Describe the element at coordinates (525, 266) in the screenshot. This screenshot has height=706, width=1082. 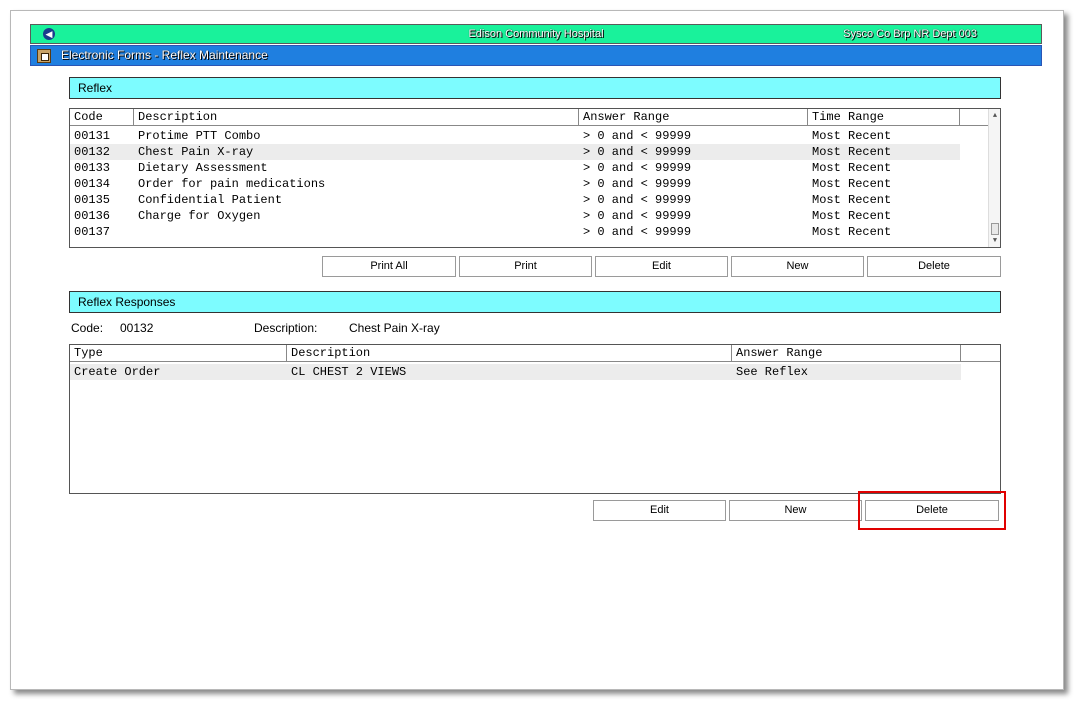
I see `print-button: Print` at that location.